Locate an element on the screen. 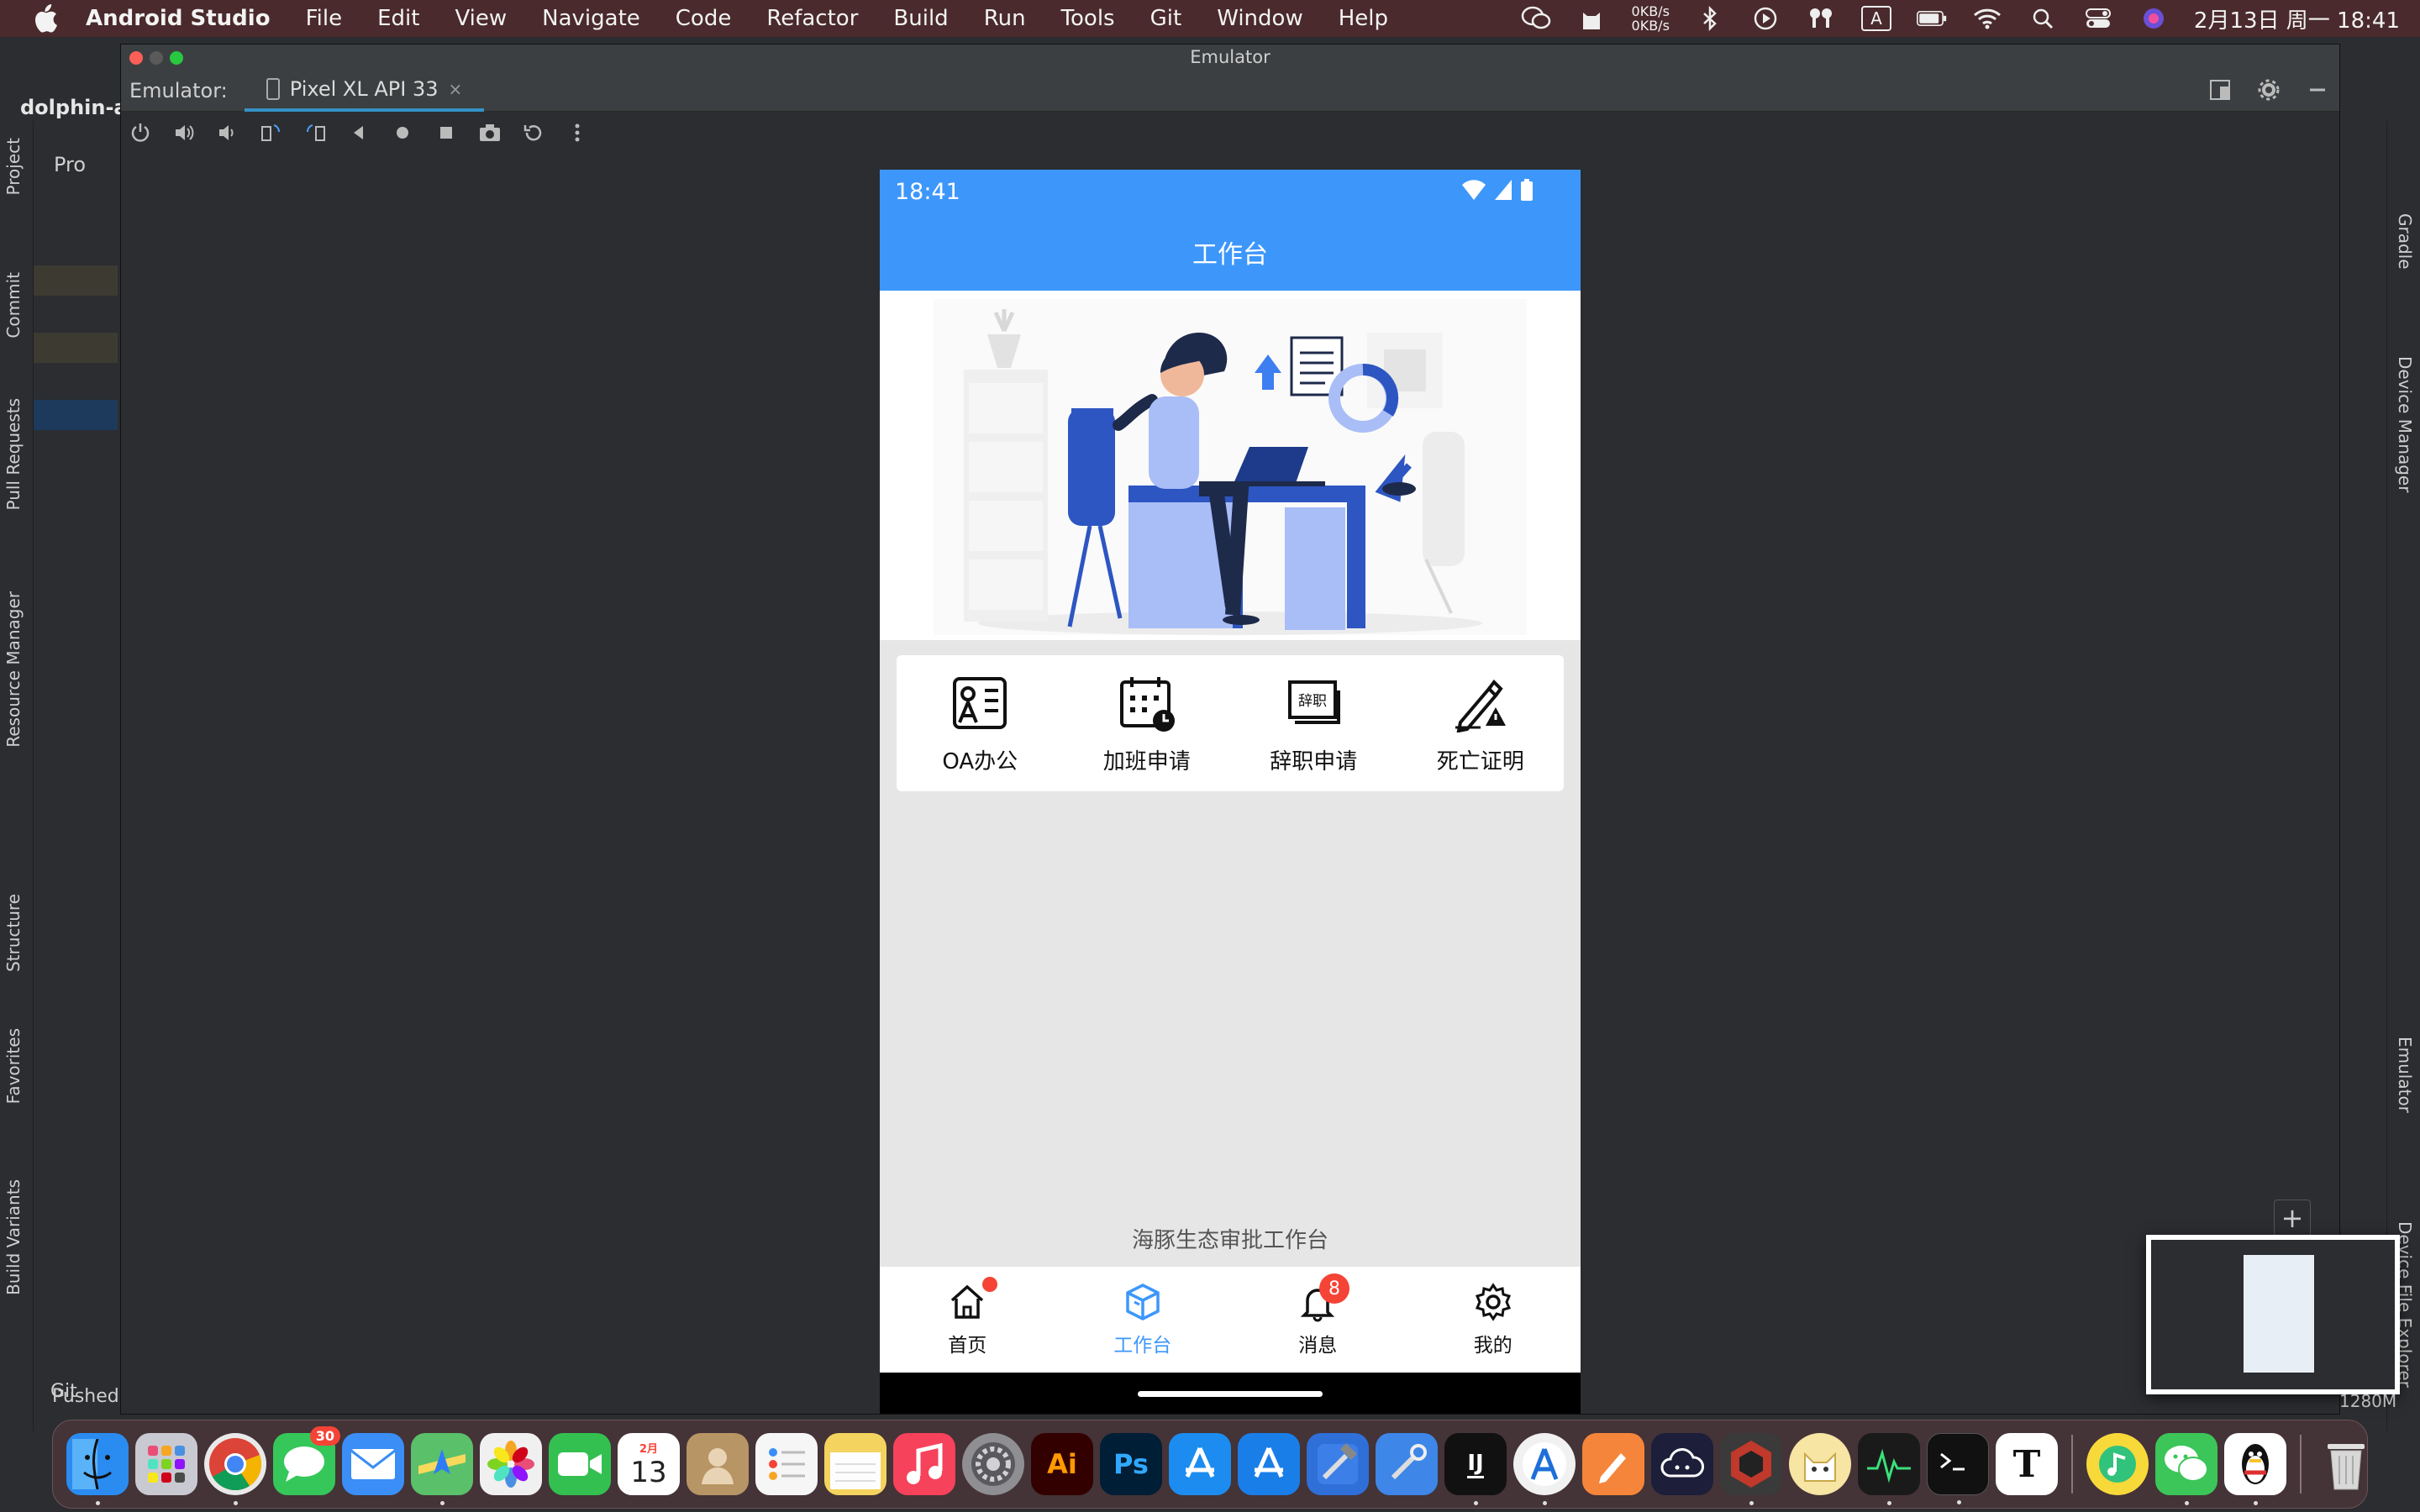 Image resolution: width=2420 pixels, height=1512 pixels. grid-item-death-certificate: 死亡证明 is located at coordinates (1481, 723).